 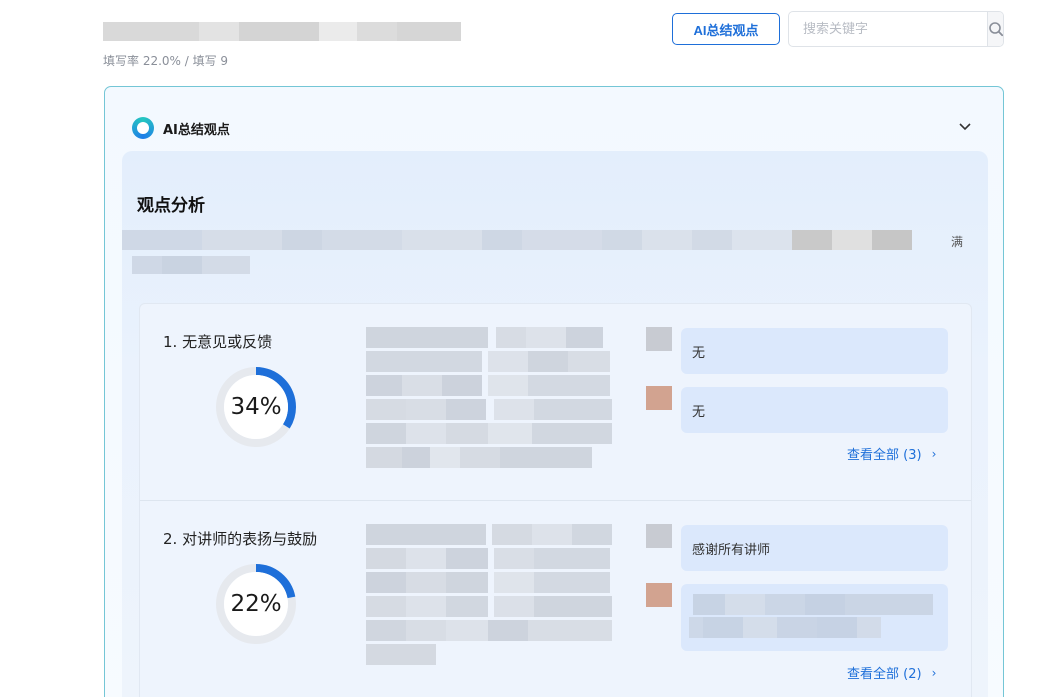 I want to click on analysis-tail-char: 满, so click(x=957, y=242).